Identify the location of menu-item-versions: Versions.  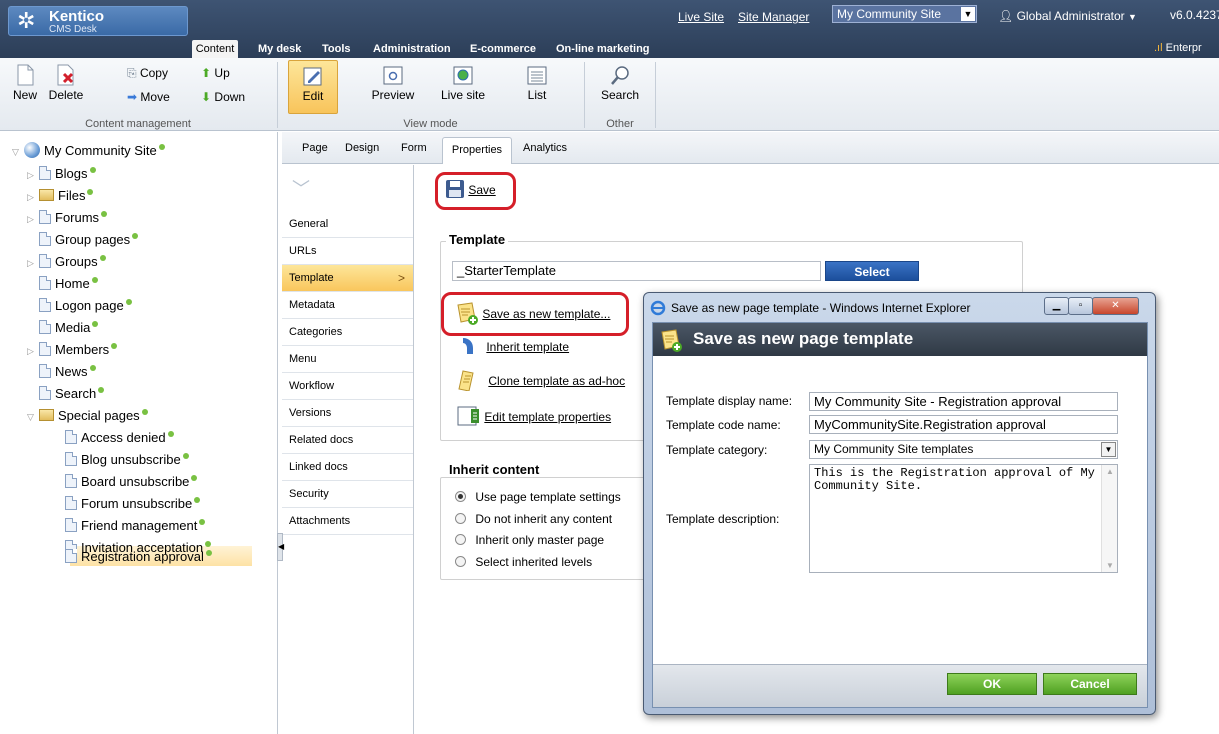
(347, 413).